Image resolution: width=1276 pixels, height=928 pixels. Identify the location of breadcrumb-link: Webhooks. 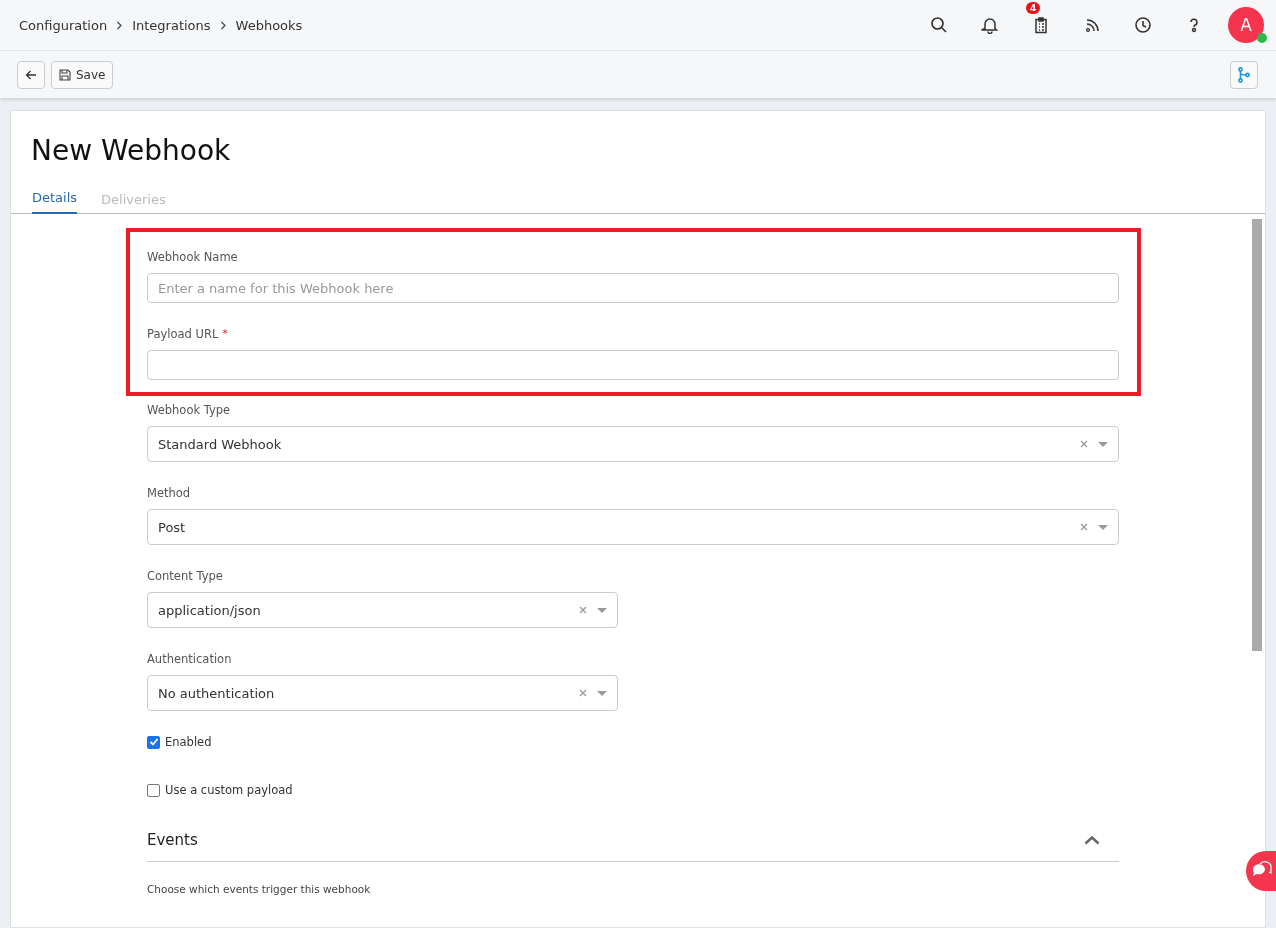
(269, 25).